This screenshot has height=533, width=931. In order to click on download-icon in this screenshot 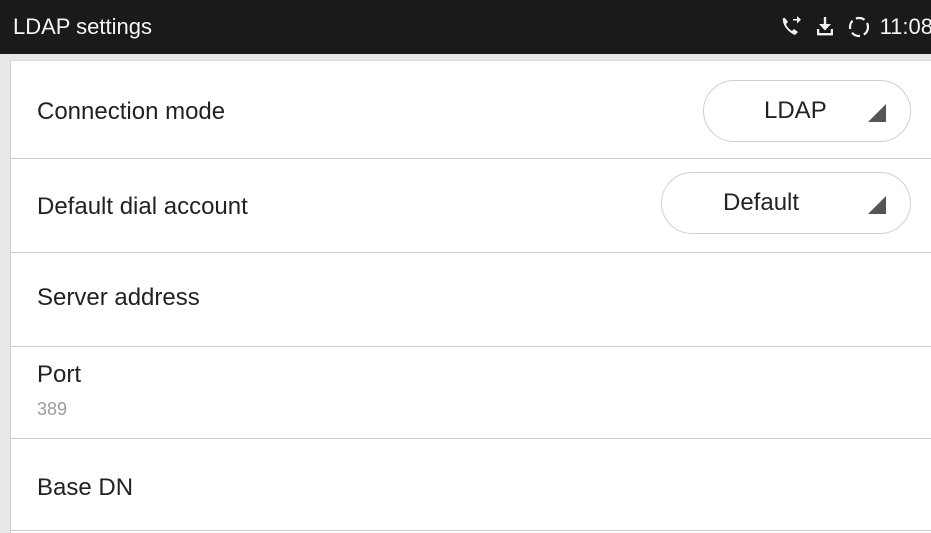, I will do `click(825, 27)`.